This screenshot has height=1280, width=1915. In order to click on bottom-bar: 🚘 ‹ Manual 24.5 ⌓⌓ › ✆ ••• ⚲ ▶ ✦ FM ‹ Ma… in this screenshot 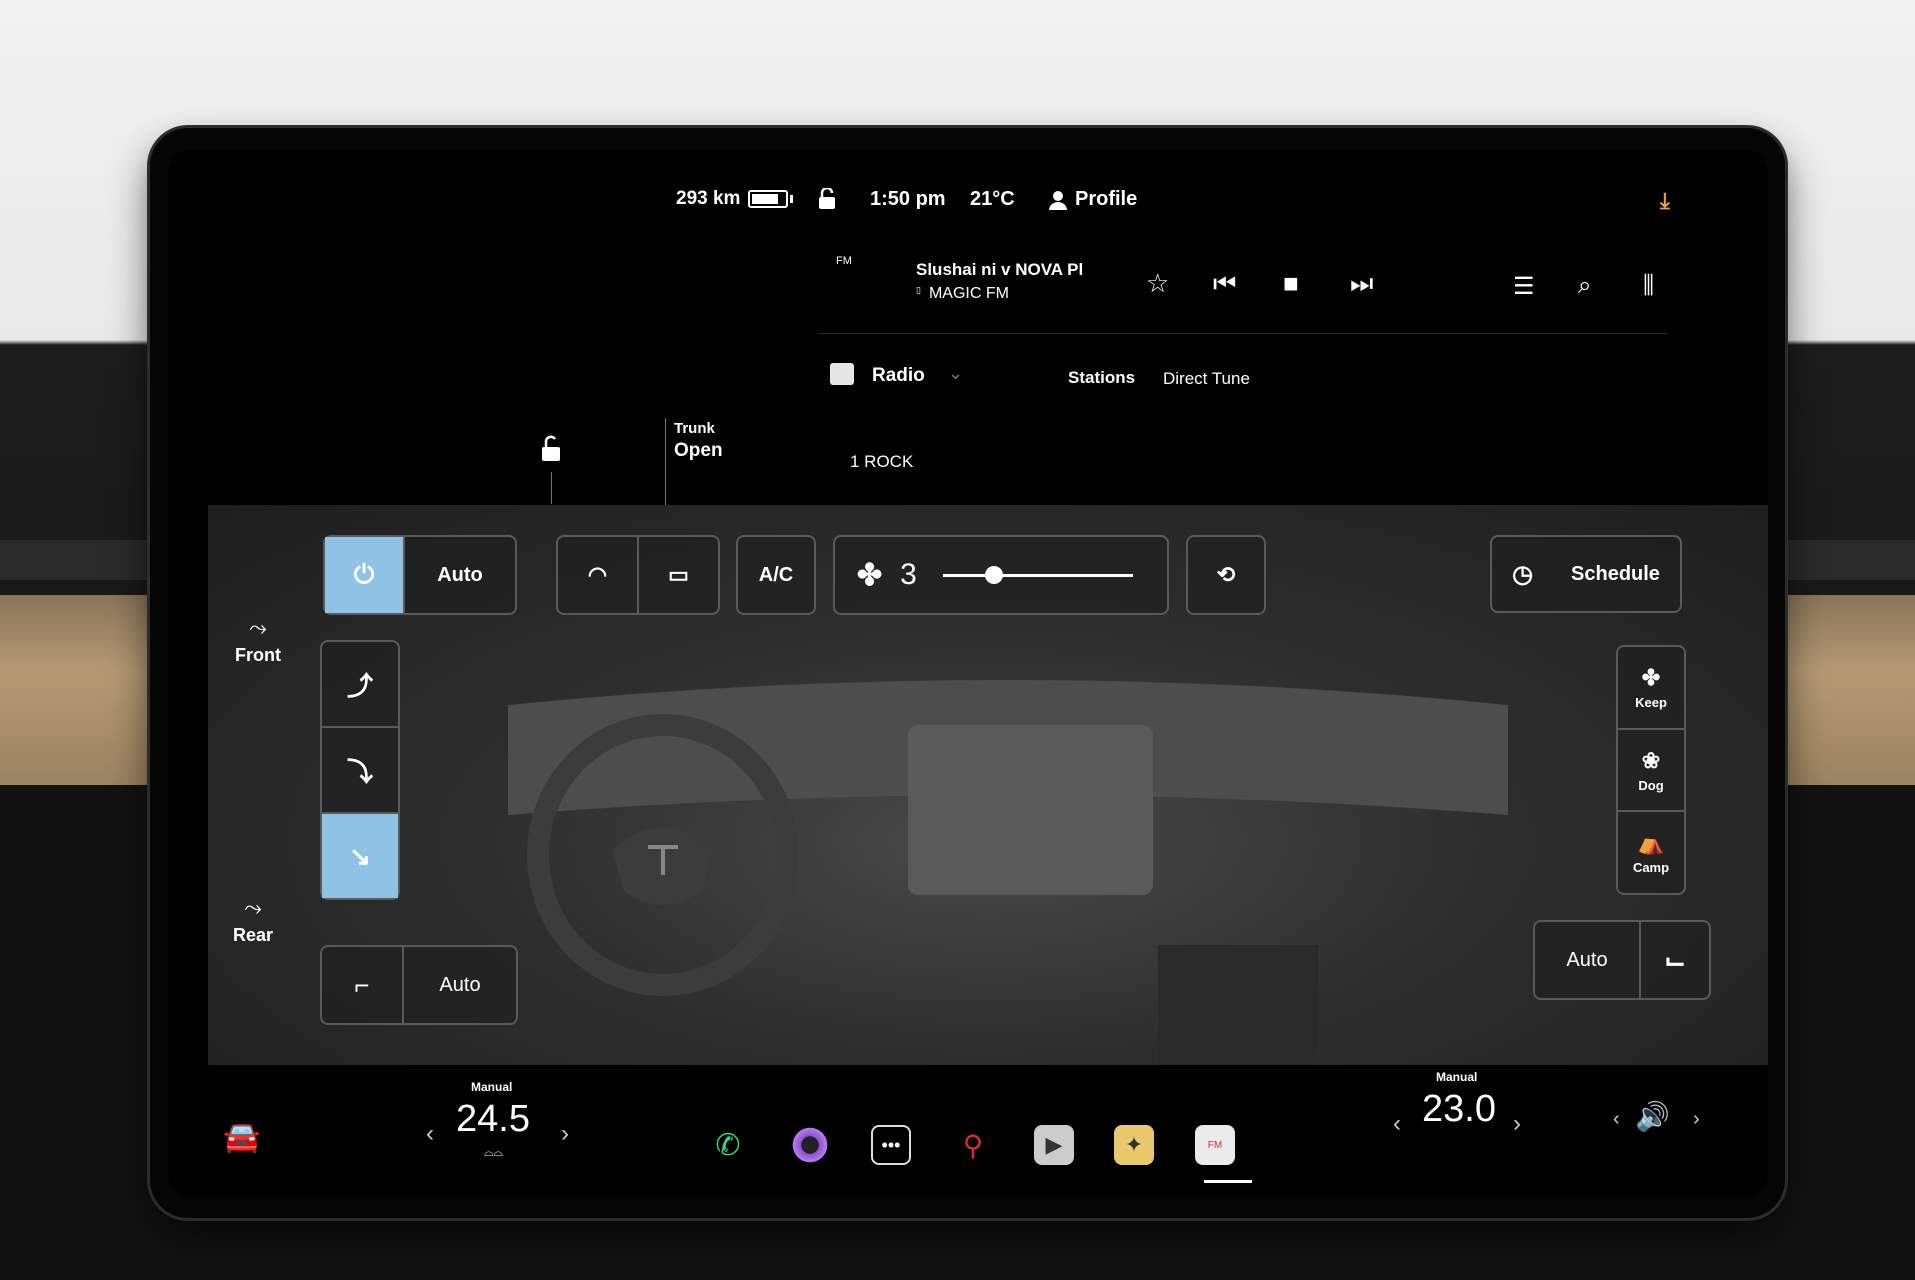, I will do `click(968, 1132)`.